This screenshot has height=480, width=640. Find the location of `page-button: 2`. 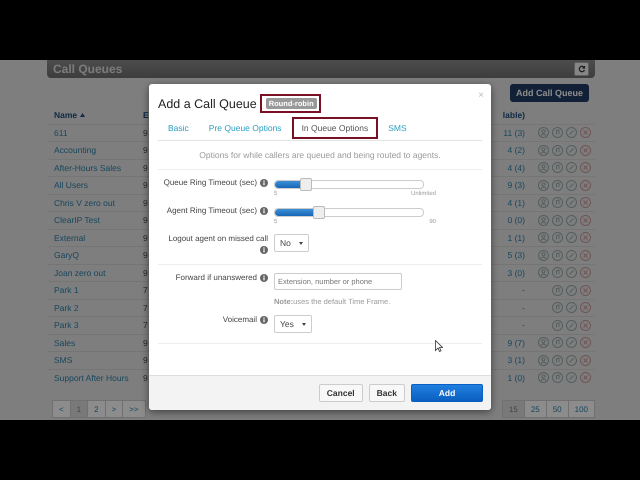

page-button: 2 is located at coordinates (96, 409).